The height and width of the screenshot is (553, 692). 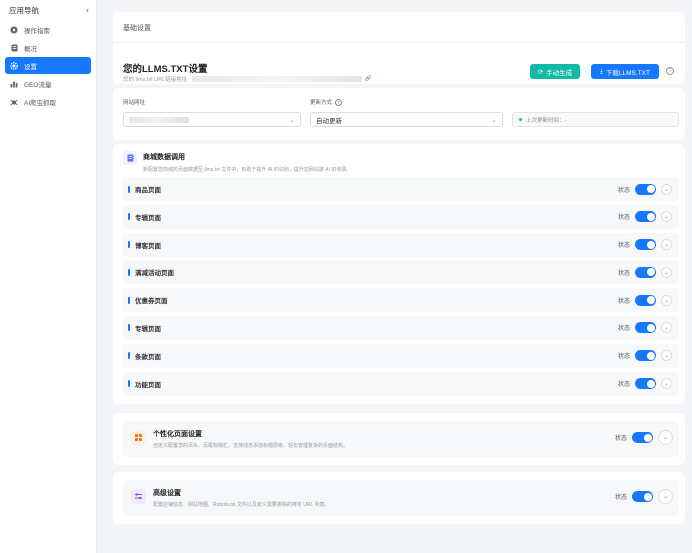 I want to click on sidebar-item-guide: 操作指南, so click(x=48, y=29).